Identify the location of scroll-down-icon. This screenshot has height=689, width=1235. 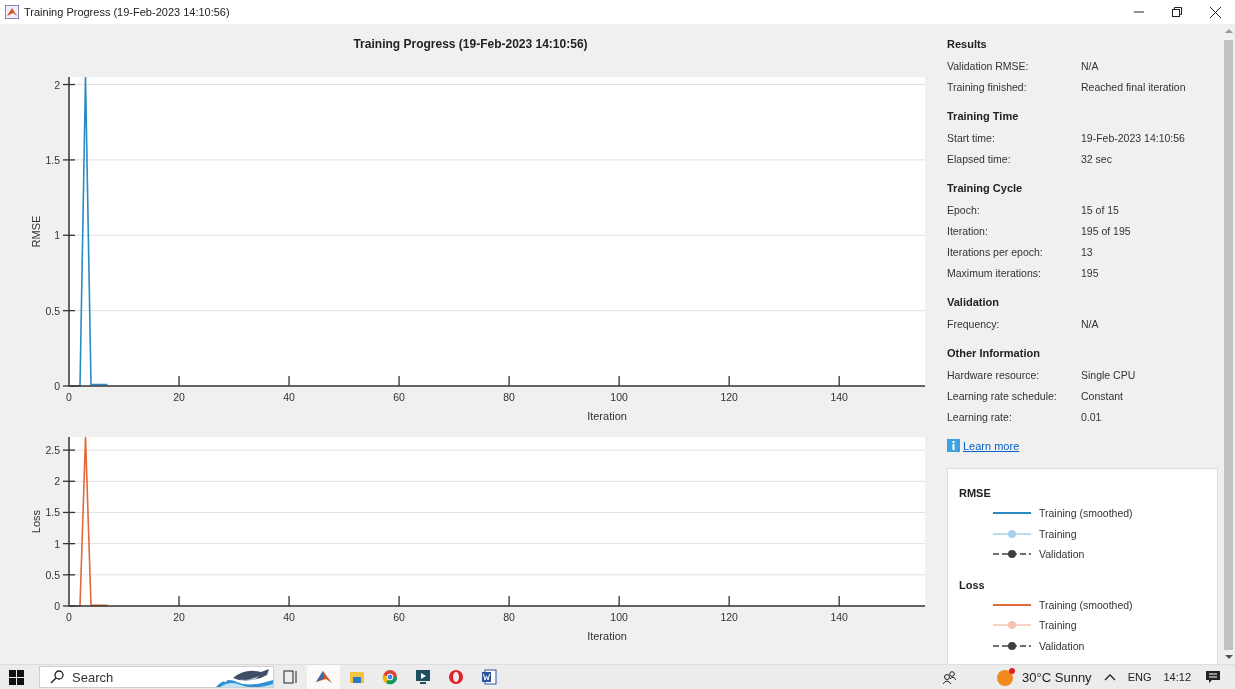
(1228, 657).